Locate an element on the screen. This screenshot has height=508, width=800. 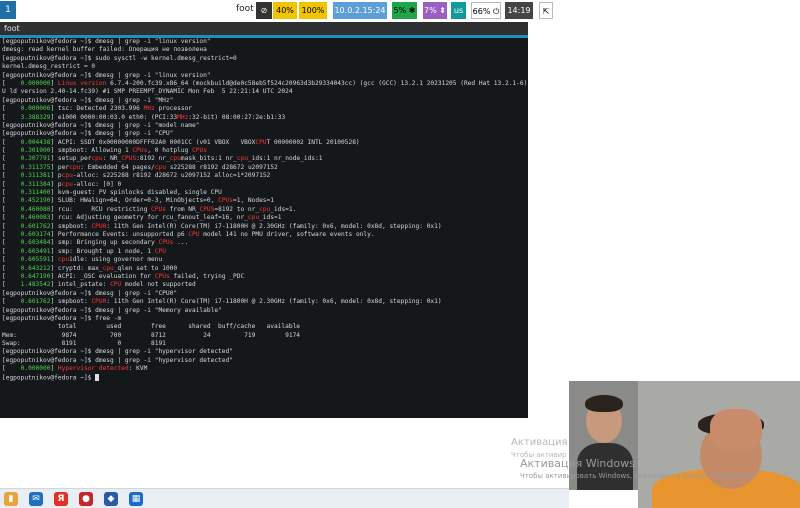
status-chip-3: 10.0.2.15:24 ⇅ is located at coordinates (360, 17).